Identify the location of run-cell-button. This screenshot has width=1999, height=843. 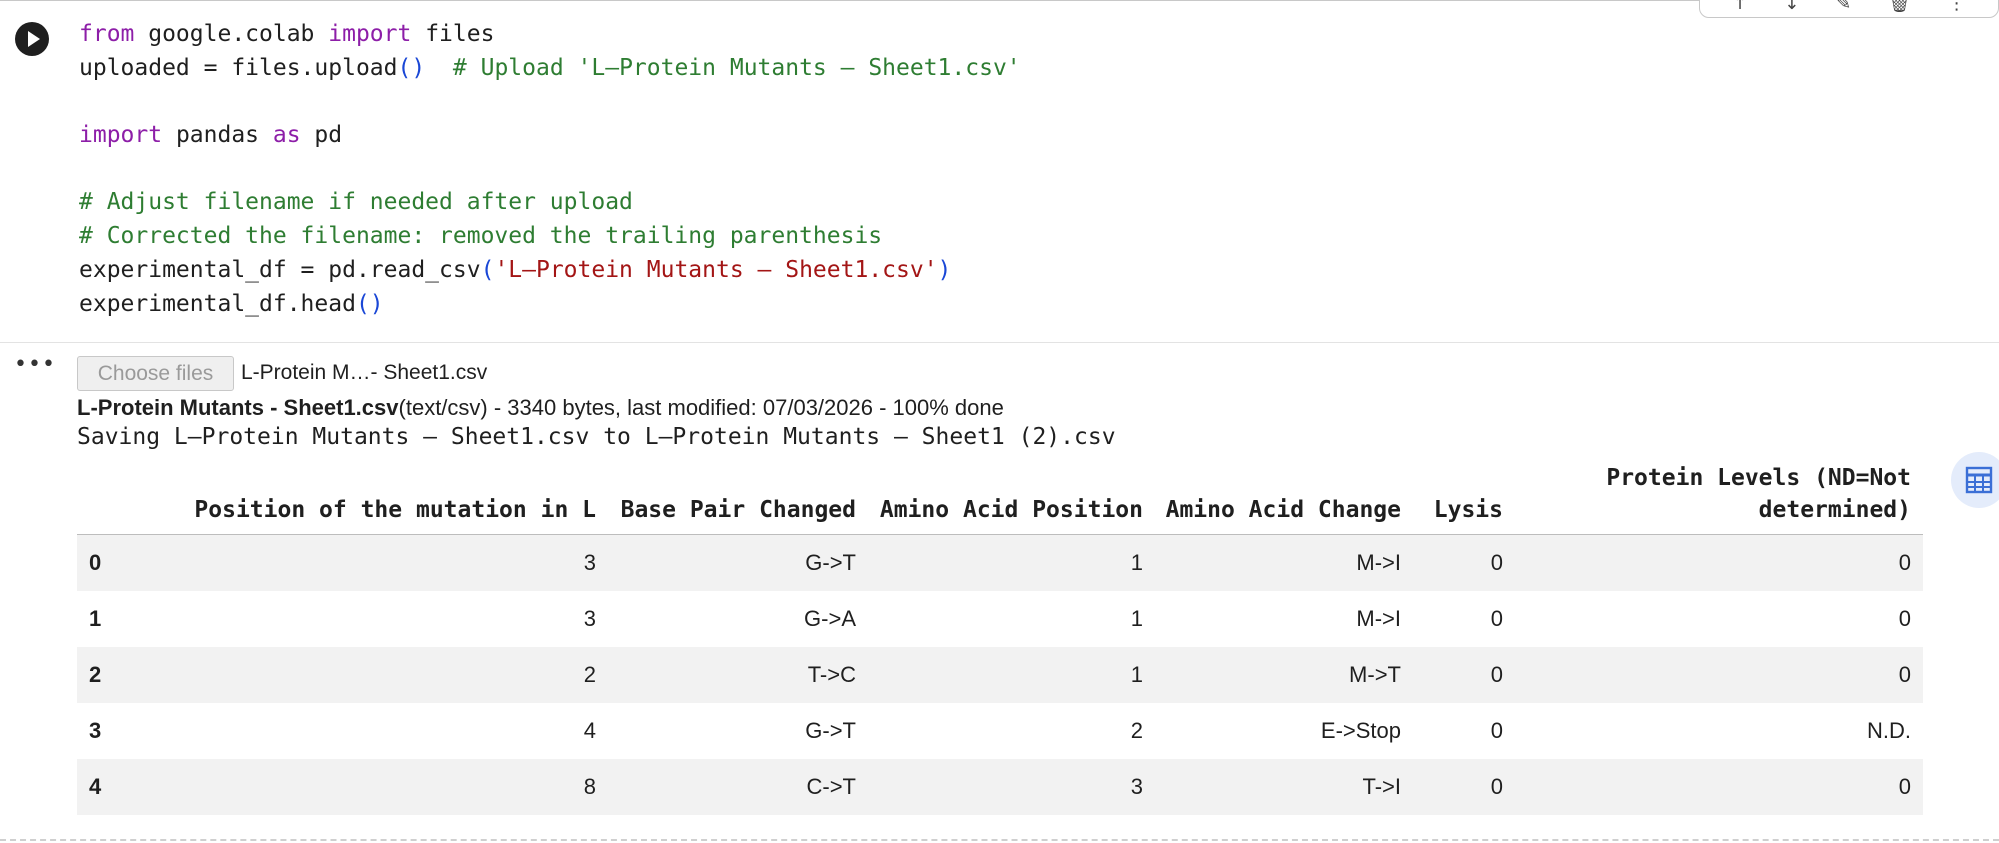
(32, 39).